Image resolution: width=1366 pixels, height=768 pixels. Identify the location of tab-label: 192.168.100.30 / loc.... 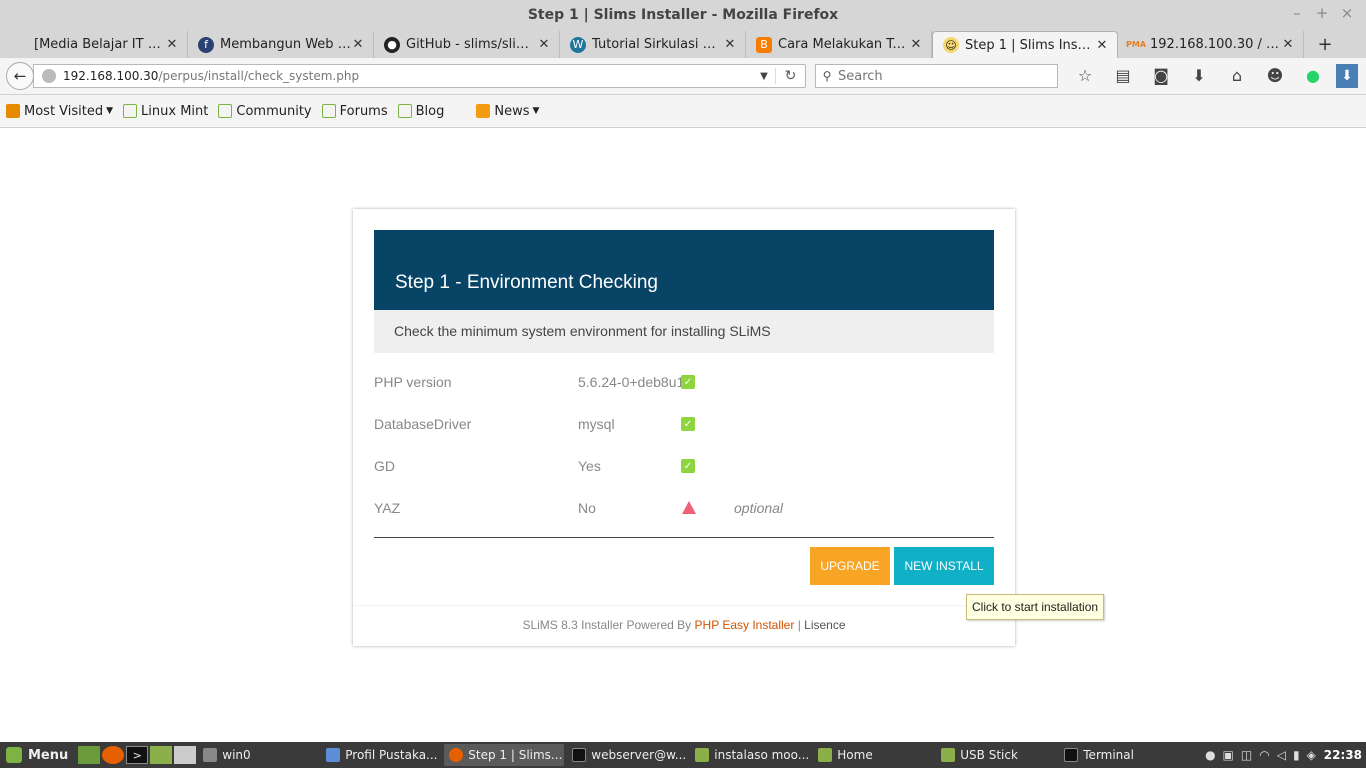
(1215, 44).